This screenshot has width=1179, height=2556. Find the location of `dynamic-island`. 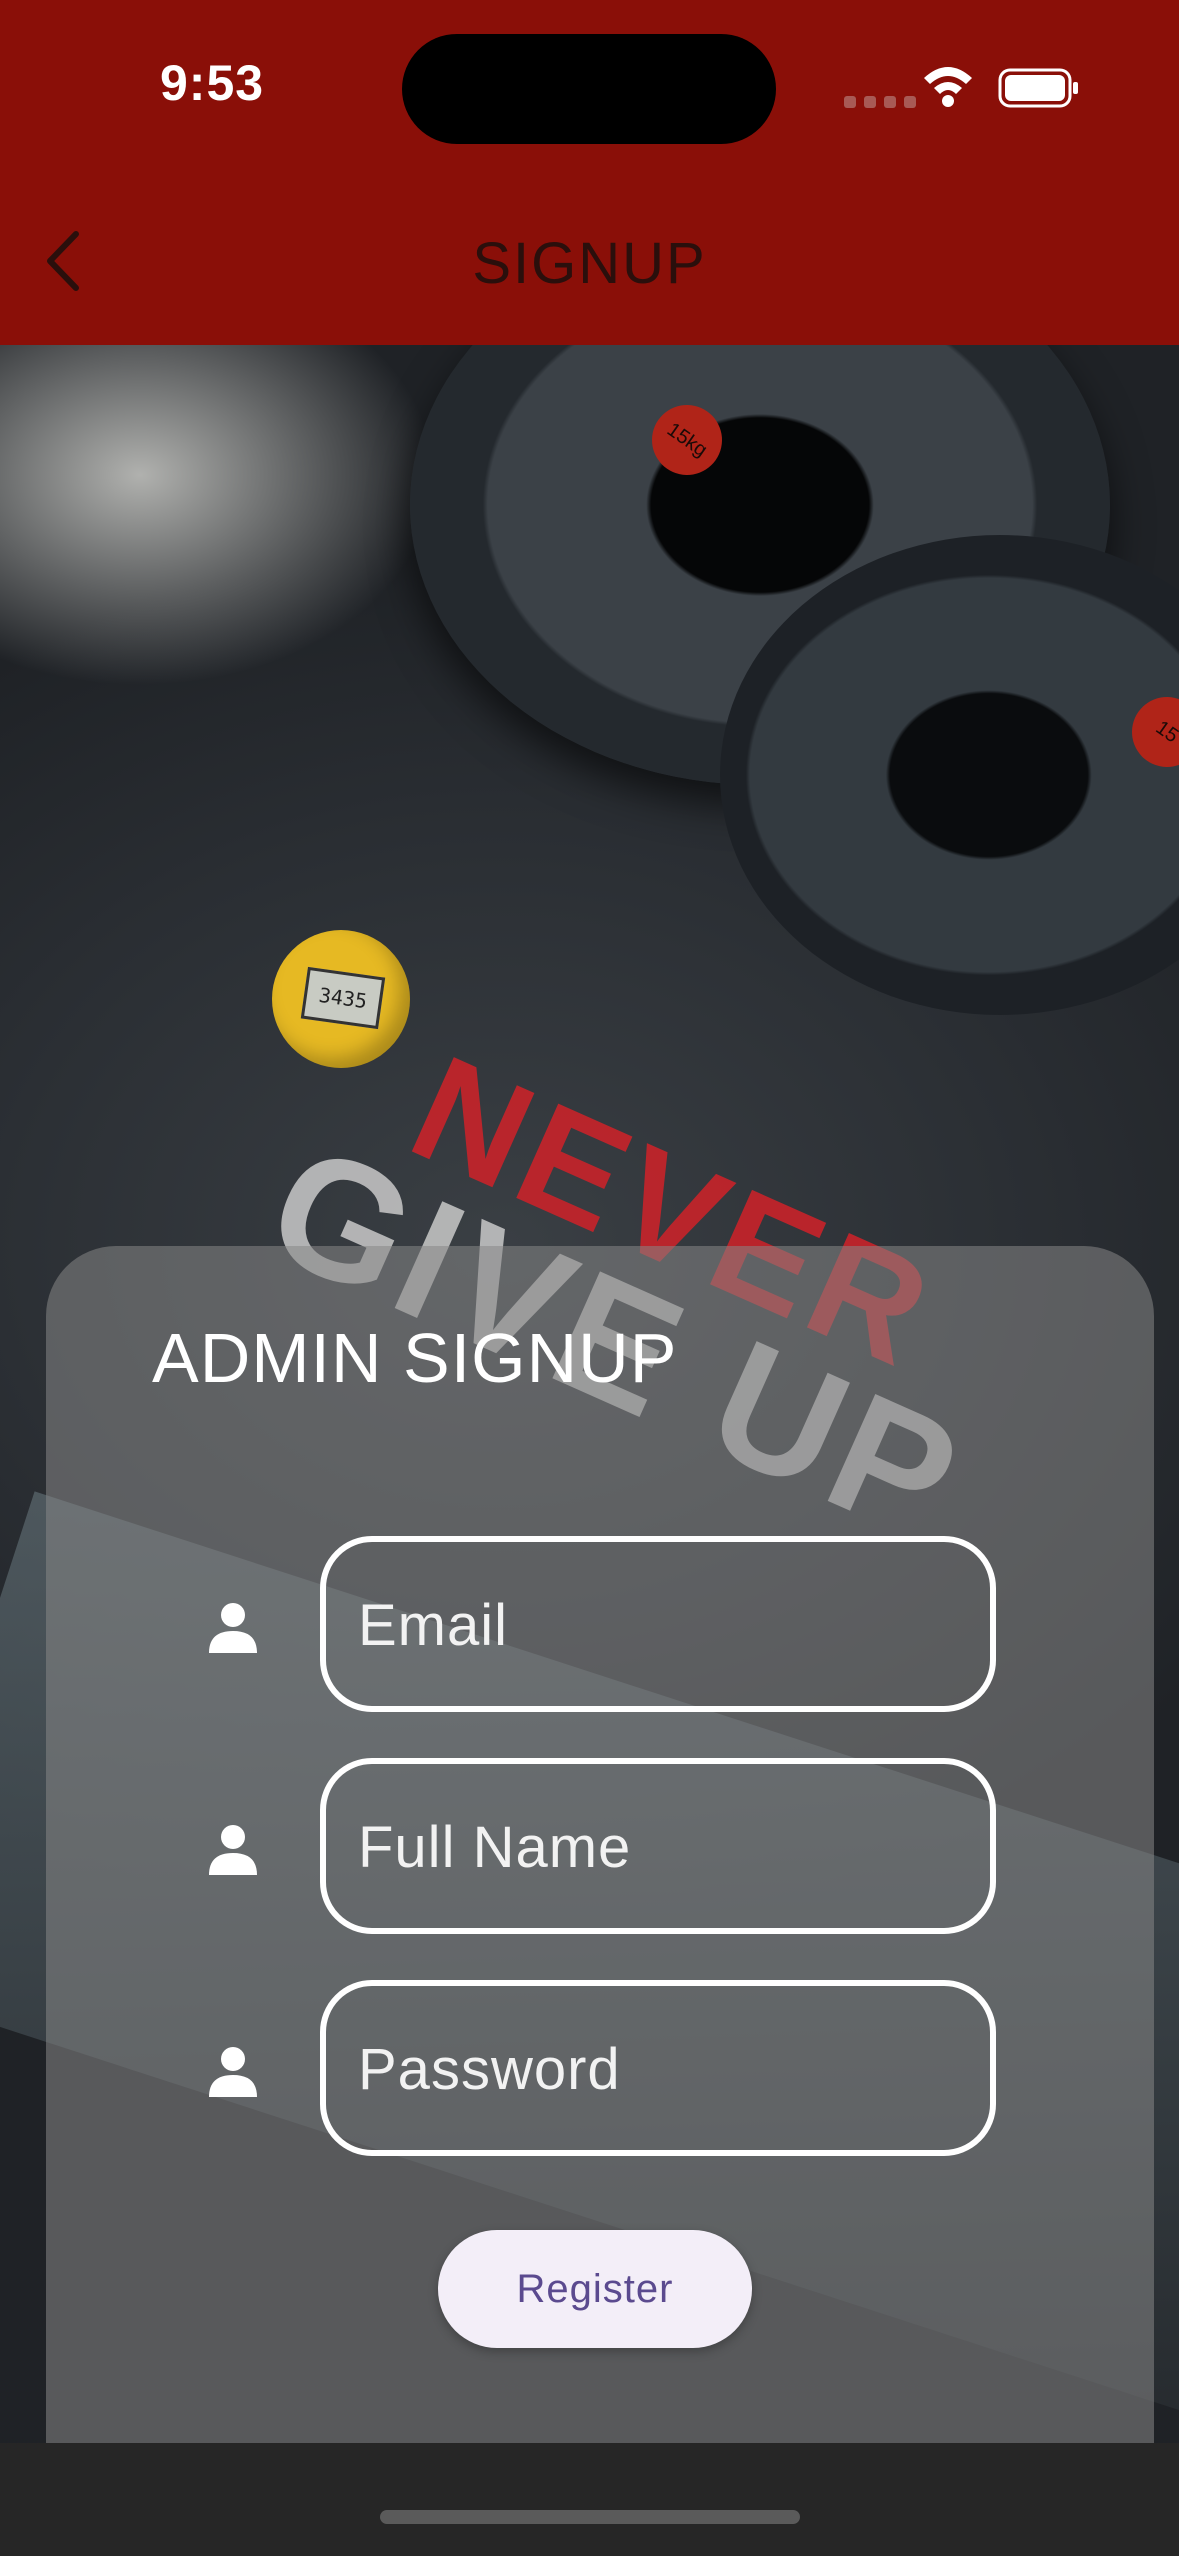

dynamic-island is located at coordinates (589, 89).